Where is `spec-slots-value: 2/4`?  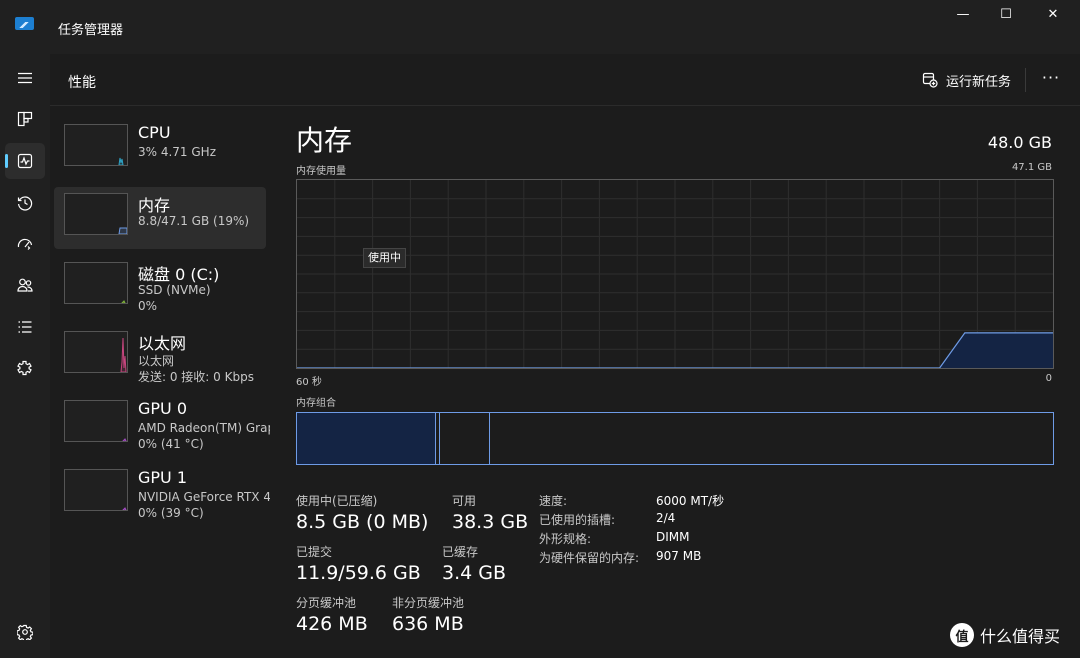 spec-slots-value: 2/4 is located at coordinates (666, 518).